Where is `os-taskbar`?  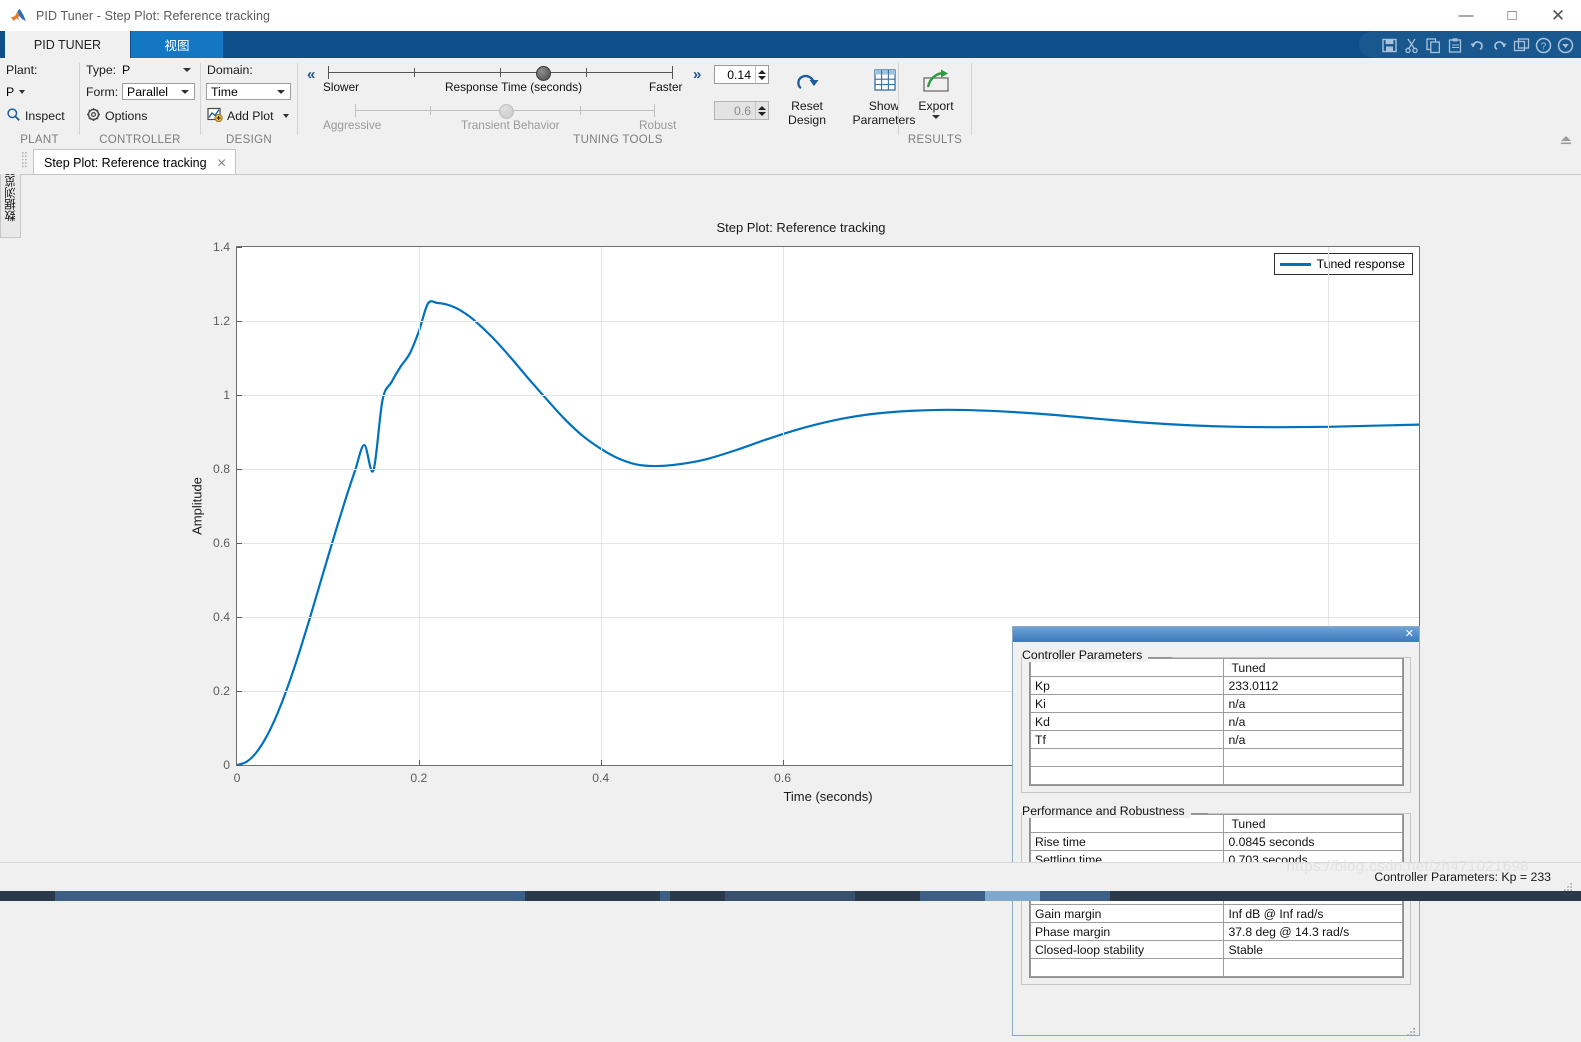
os-taskbar is located at coordinates (790, 896).